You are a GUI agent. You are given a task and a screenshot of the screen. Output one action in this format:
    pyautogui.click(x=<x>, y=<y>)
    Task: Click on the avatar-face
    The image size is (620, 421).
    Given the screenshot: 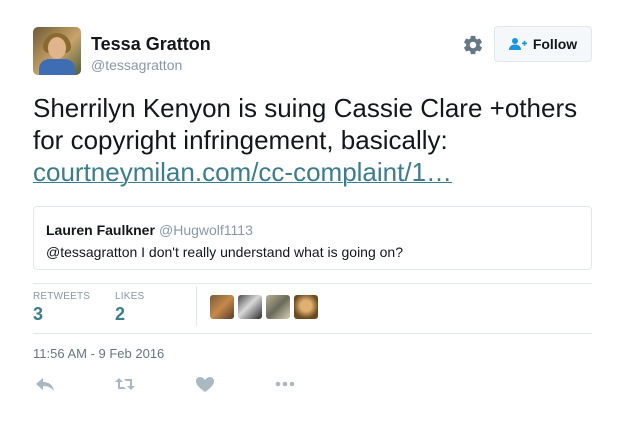 What is the action you would take?
    pyautogui.click(x=57, y=48)
    